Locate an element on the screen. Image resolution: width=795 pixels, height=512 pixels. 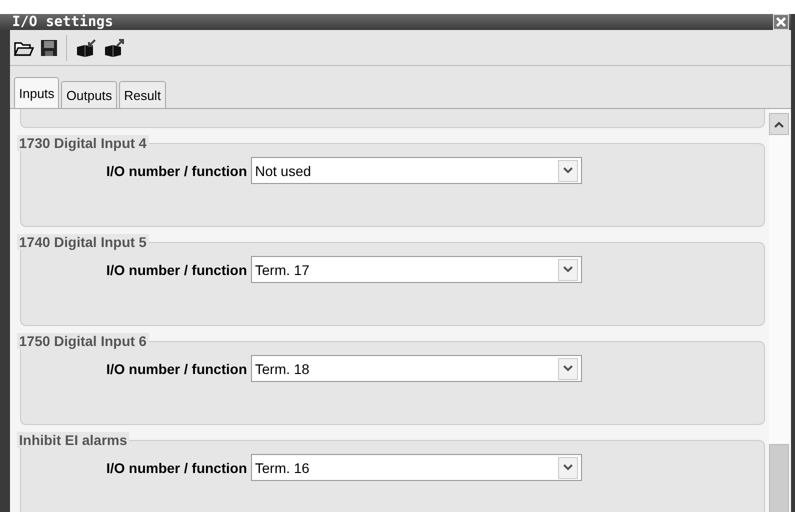
group-title: 1730 Digital Input 4 is located at coordinates (83, 143).